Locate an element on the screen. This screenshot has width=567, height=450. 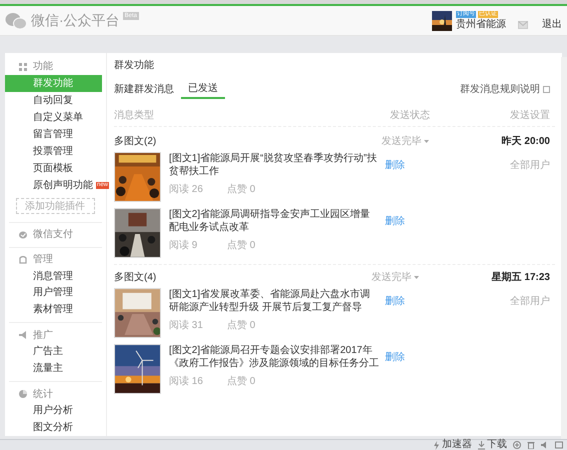
send-time: 昨天 20:00 is located at coordinates (526, 141).